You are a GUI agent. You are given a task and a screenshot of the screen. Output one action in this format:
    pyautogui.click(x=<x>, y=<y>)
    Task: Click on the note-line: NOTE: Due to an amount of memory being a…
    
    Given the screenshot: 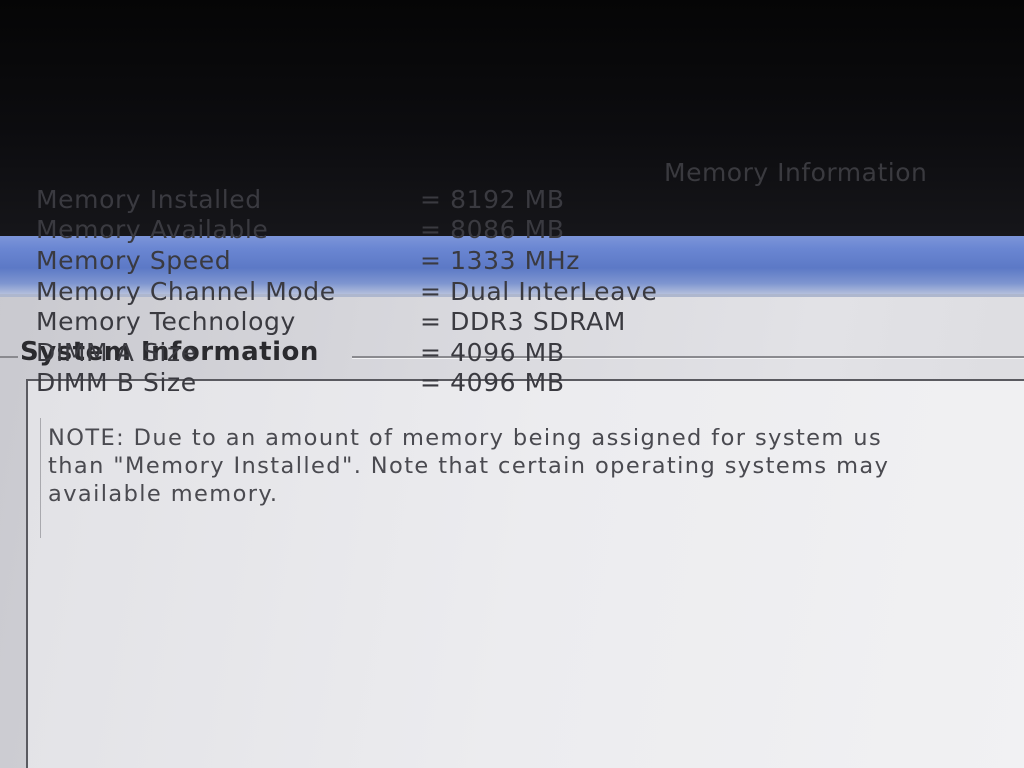 What is the action you would take?
    pyautogui.click(x=465, y=438)
    